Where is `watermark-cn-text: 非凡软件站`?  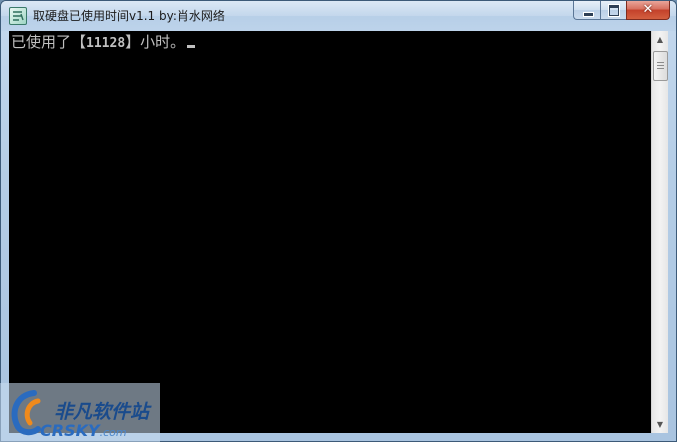
watermark-cn-text: 非凡软件站 is located at coordinates (102, 412).